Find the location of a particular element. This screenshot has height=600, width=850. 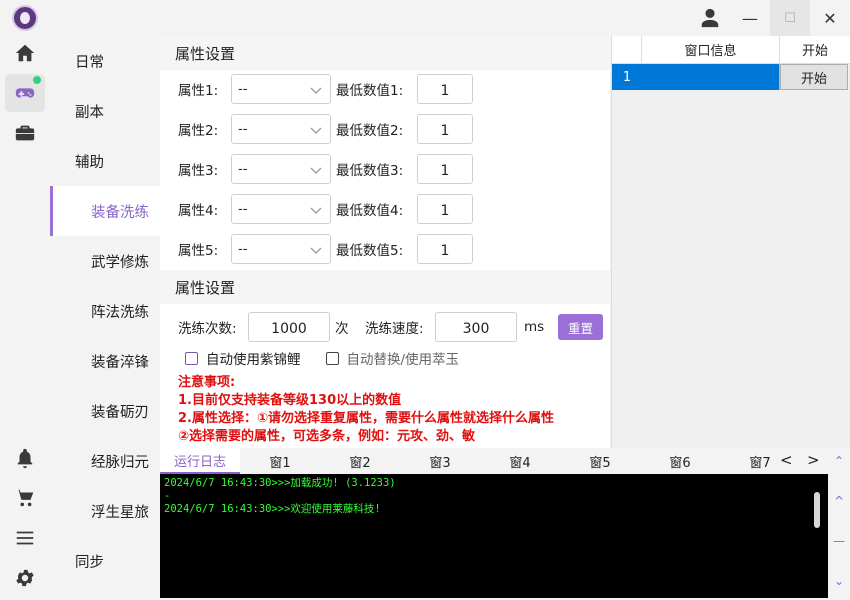

app-logo is located at coordinates (25, 18).